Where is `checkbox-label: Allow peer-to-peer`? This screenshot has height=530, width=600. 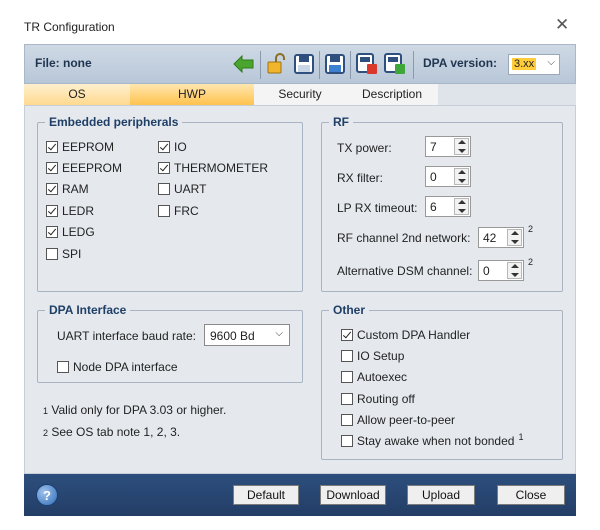 checkbox-label: Allow peer-to-peer is located at coordinates (406, 420).